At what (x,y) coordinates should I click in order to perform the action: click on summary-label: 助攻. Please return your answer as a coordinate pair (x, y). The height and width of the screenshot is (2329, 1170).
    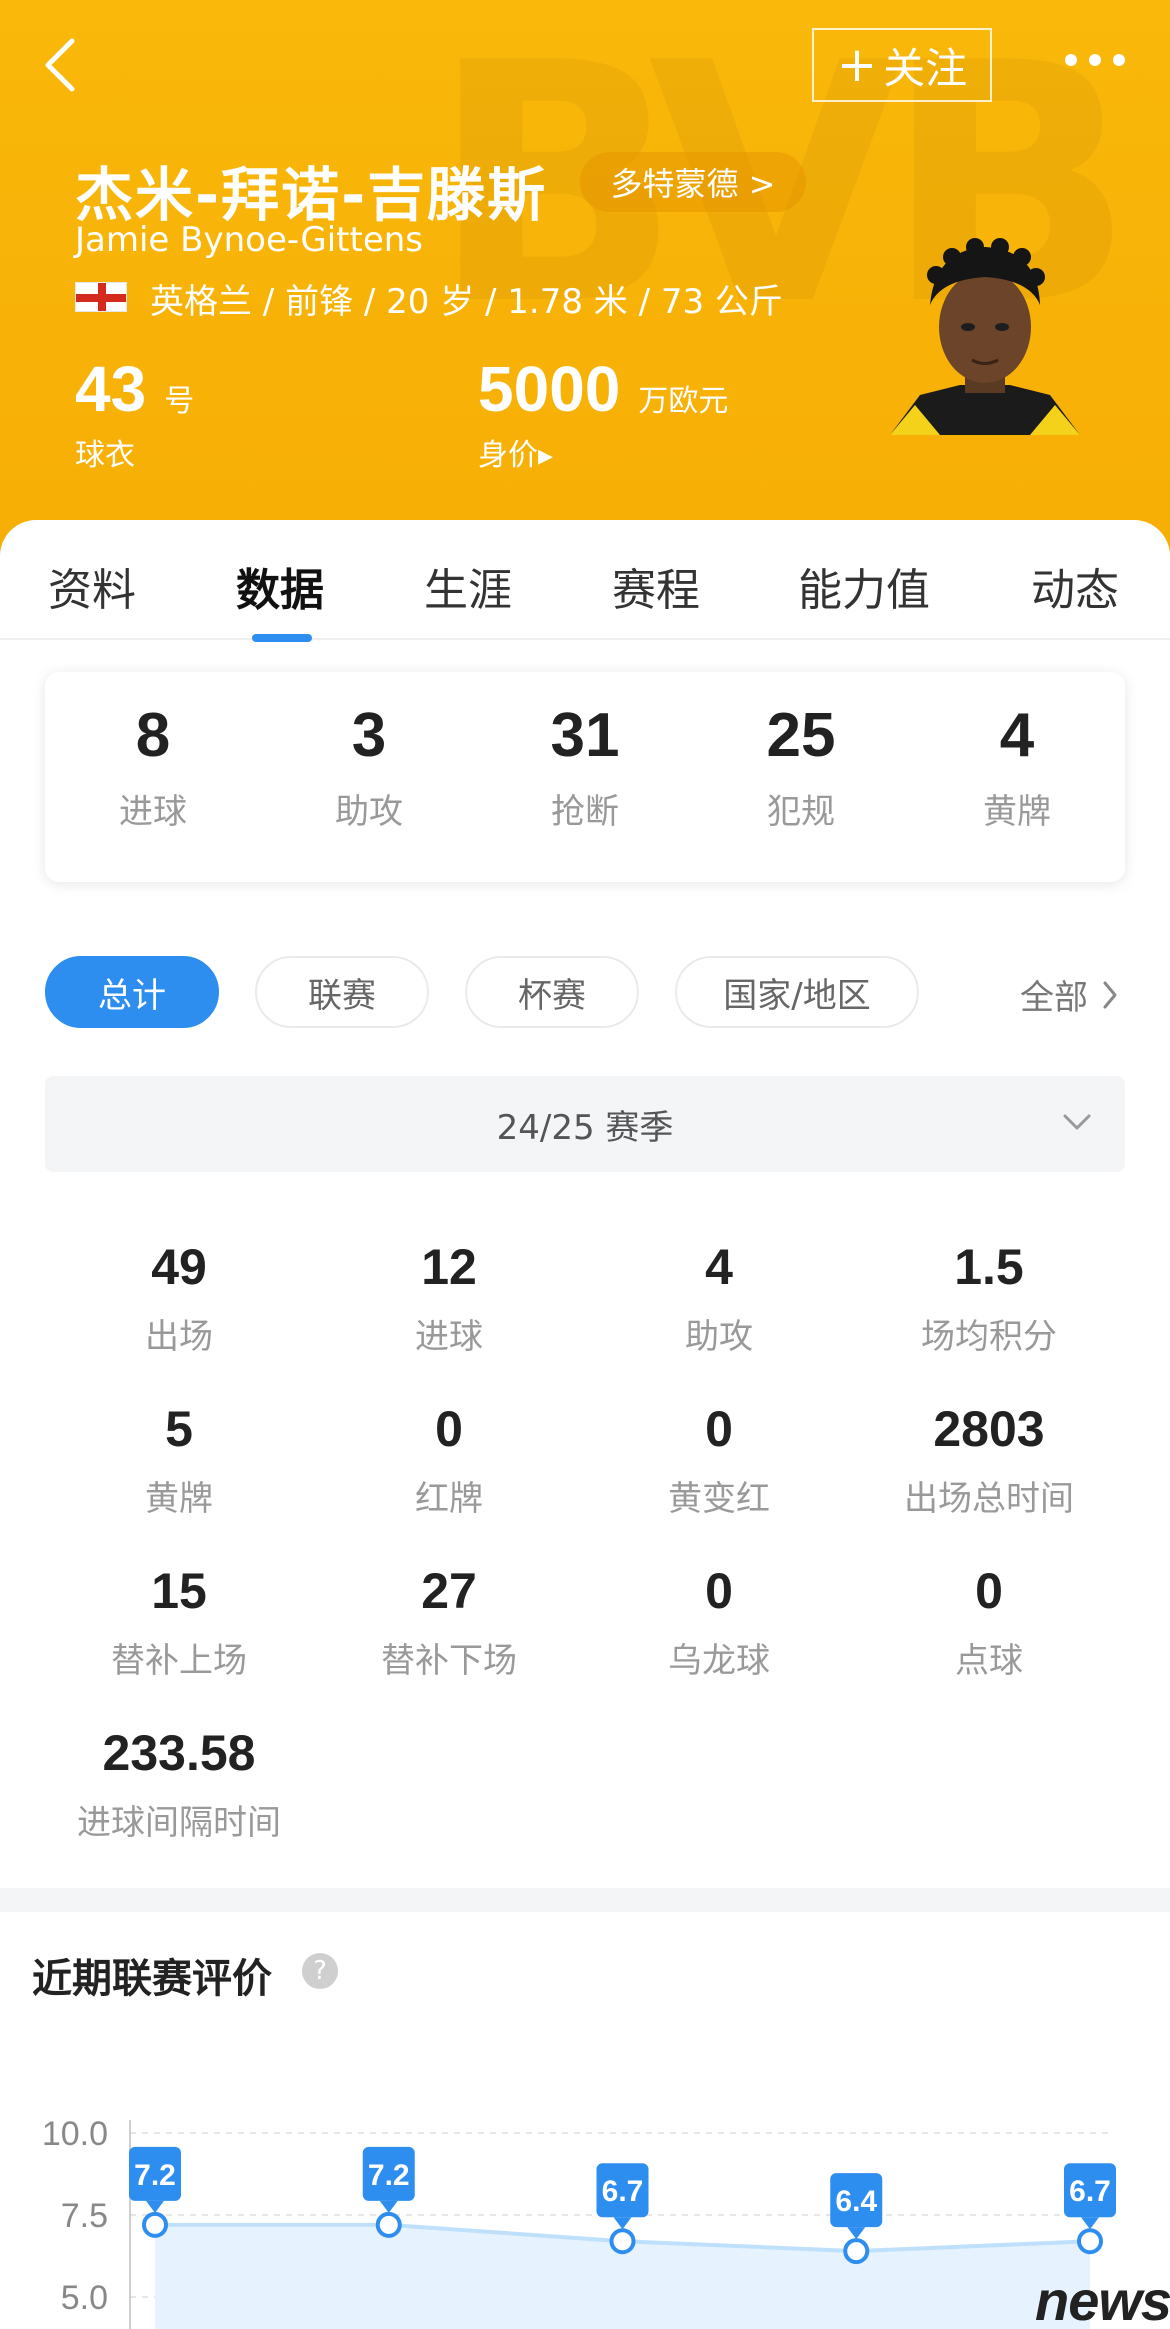
    Looking at the image, I should click on (369, 812).